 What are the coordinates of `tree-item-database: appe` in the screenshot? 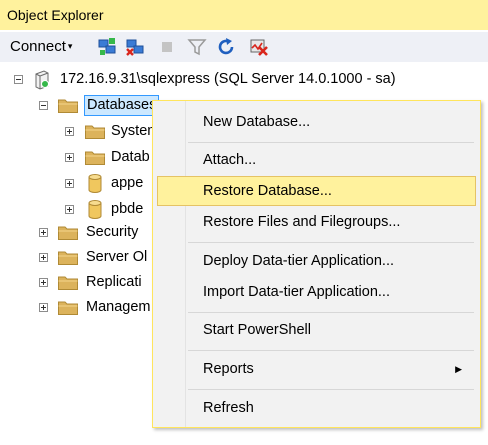 It's located at (75, 183).